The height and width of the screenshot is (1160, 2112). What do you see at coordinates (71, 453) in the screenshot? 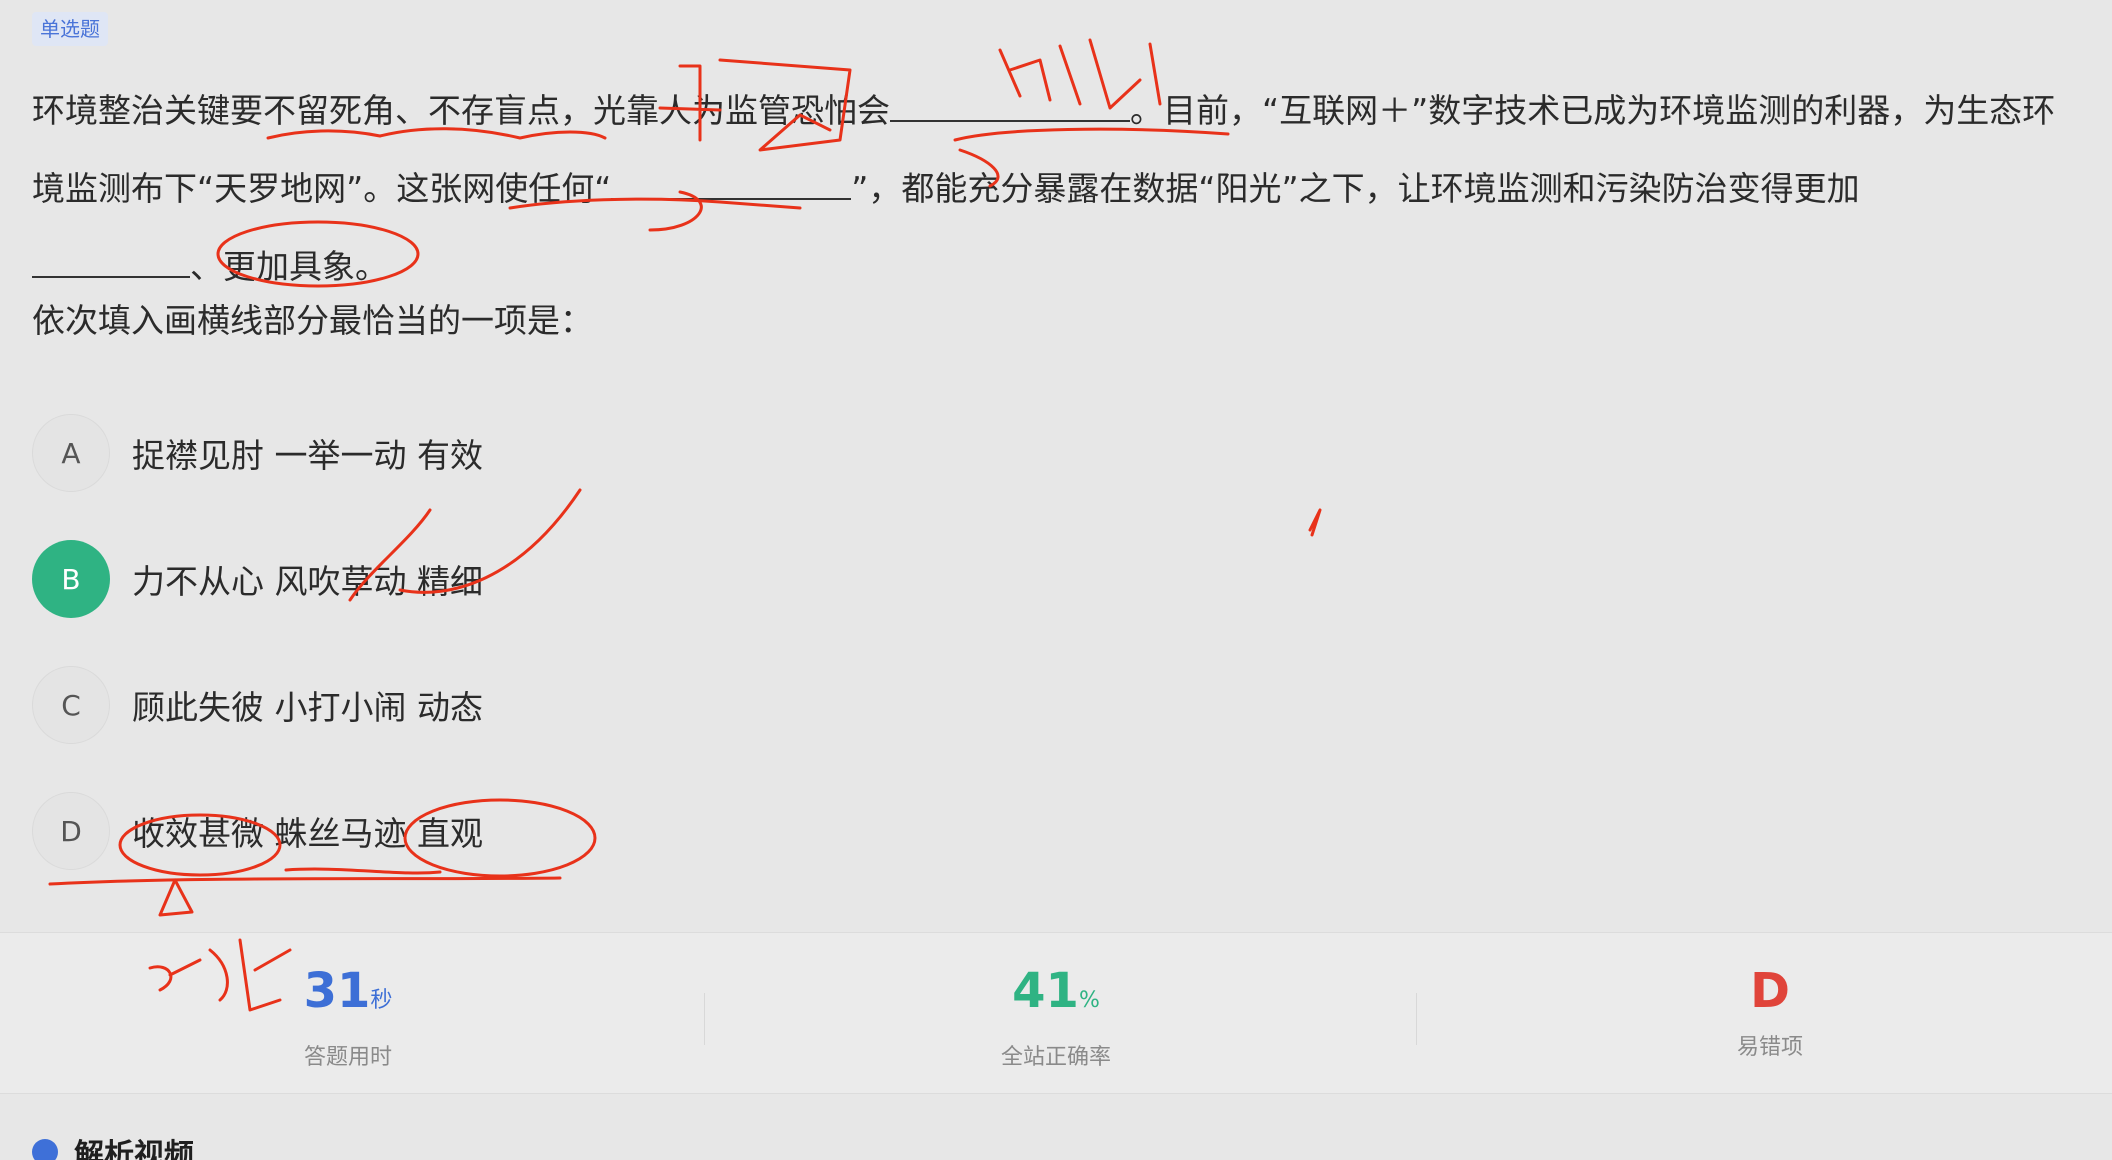
I see `option-a-letter: A` at bounding box center [71, 453].